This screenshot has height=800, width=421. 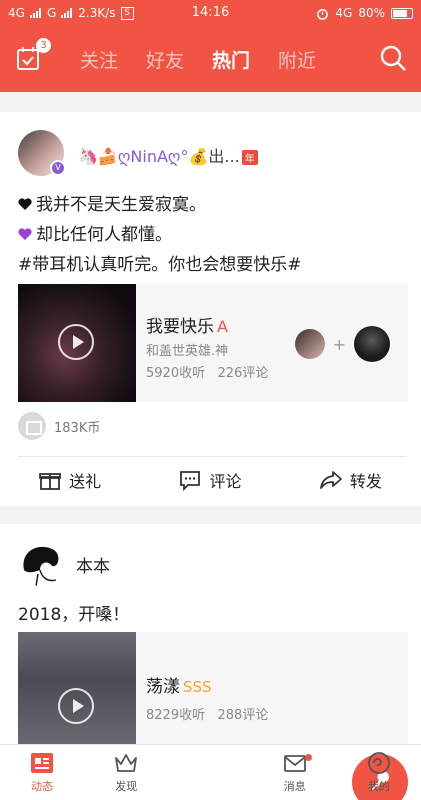 What do you see at coordinates (163, 687) in the screenshot?
I see `song-title-text: 荡漾` at bounding box center [163, 687].